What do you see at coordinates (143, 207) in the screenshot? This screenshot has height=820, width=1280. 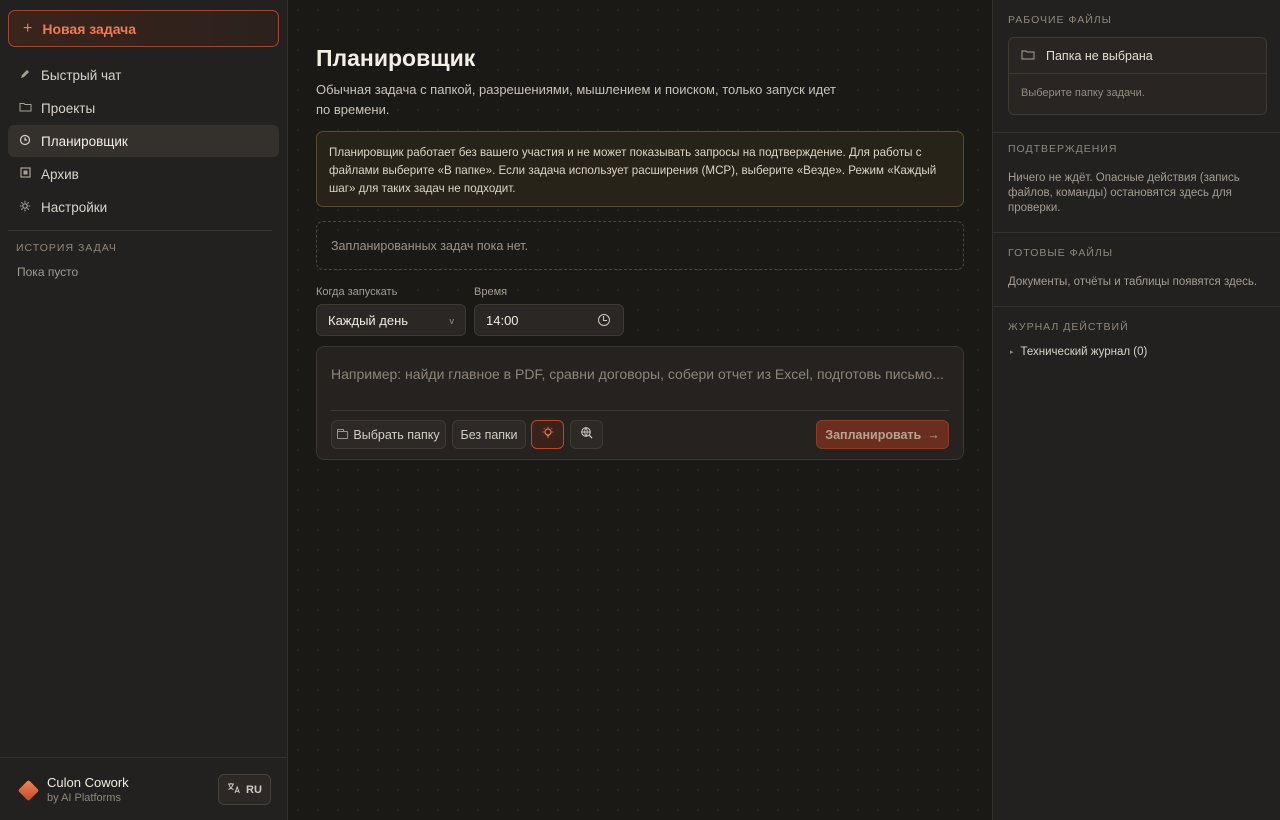 I see `sidebar-item-settings: Настройки` at bounding box center [143, 207].